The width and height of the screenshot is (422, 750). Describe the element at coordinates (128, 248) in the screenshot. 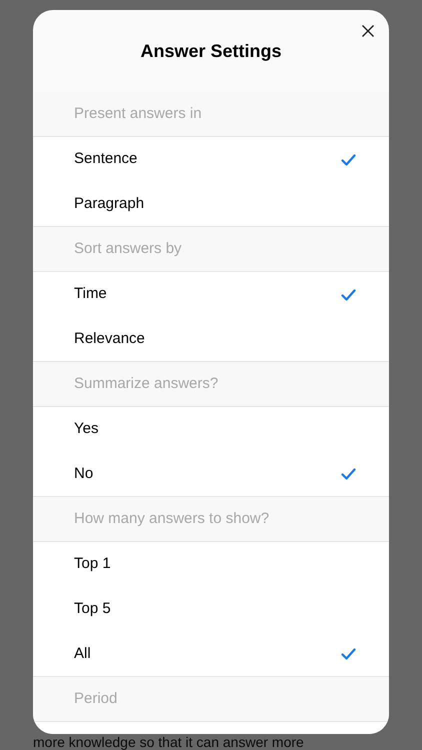

I see `section-header: Sort answers by` at that location.